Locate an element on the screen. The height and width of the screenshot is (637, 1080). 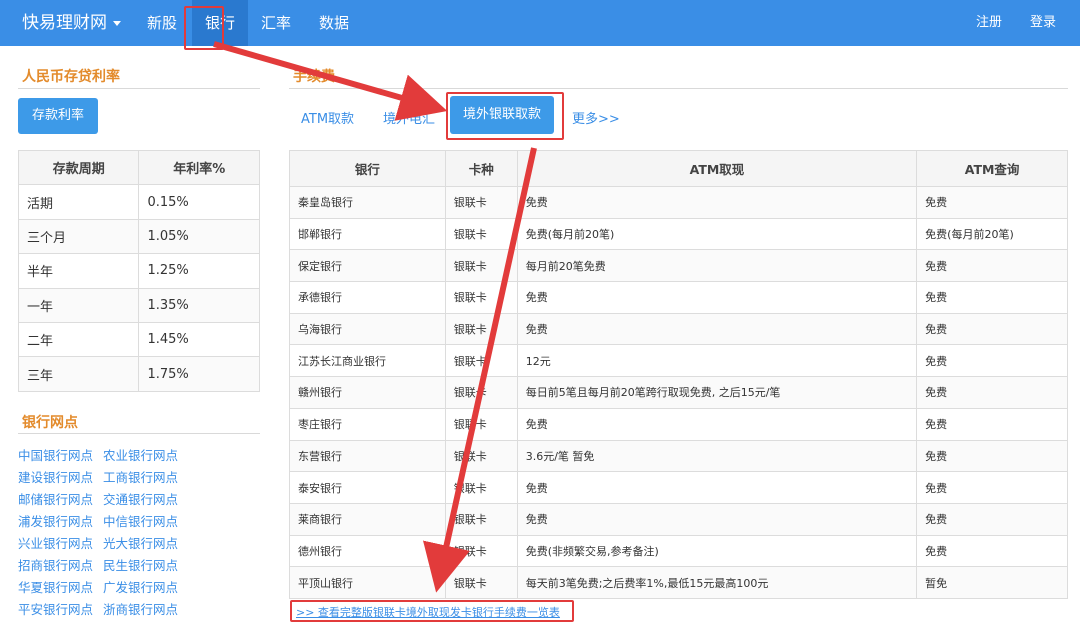
table-header-row: 存款周期 年利率% is located at coordinates (138, 167).